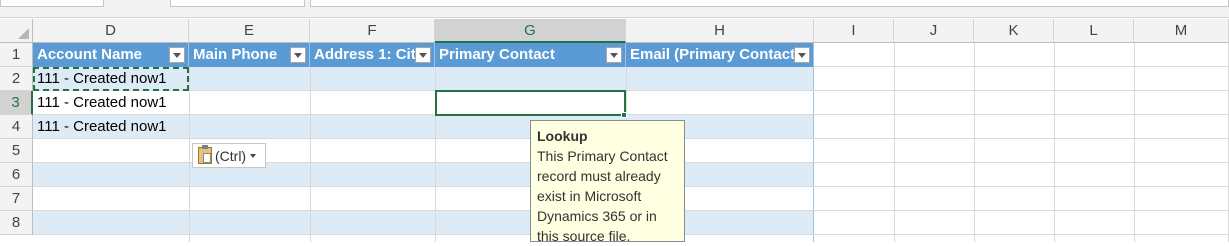  What do you see at coordinates (562, 136) in the screenshot?
I see `tooltip-title: Lookup` at bounding box center [562, 136].